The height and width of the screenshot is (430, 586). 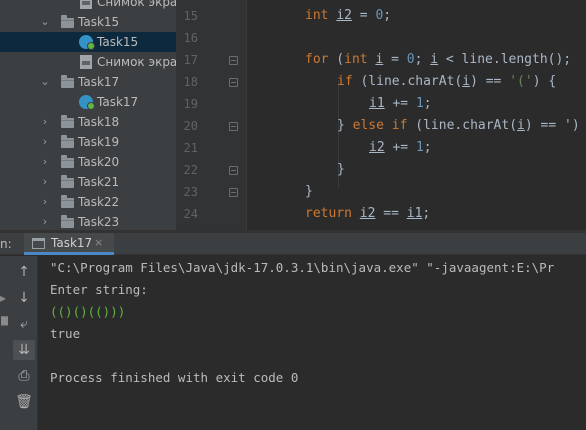 What do you see at coordinates (88, 122) in the screenshot?
I see `tree-item-task18: › Task18` at bounding box center [88, 122].